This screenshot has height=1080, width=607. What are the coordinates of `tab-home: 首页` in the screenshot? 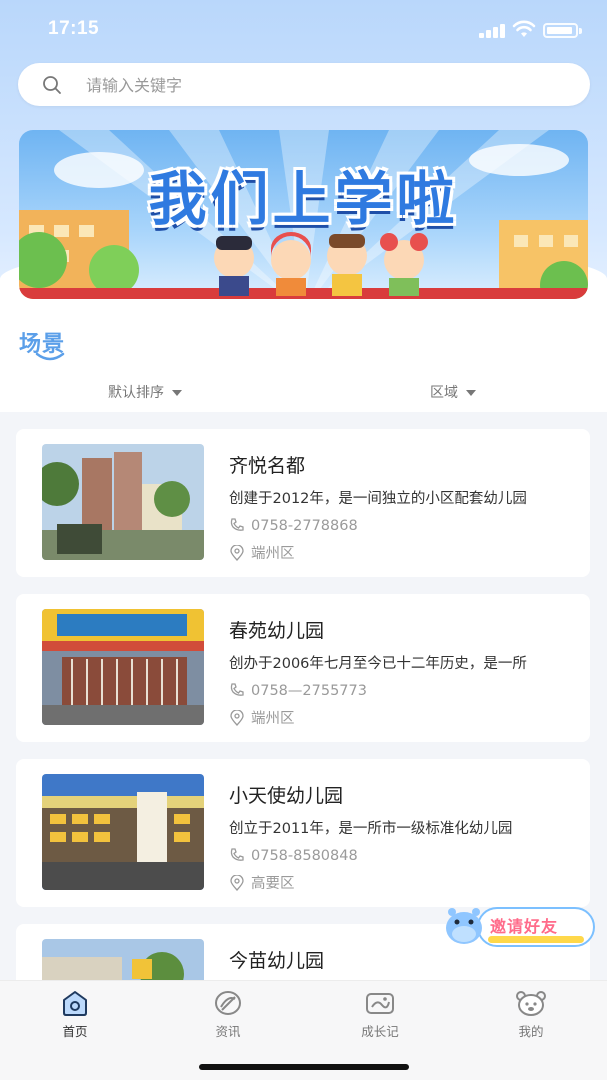 It's located at (75, 1014).